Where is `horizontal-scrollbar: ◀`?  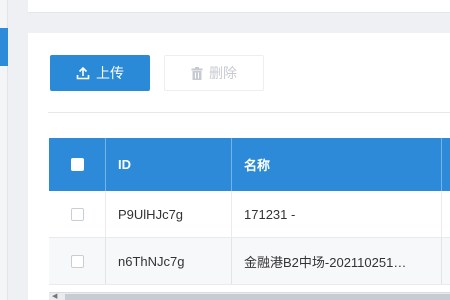
horizontal-scrollbar: ◀ is located at coordinates (249, 296).